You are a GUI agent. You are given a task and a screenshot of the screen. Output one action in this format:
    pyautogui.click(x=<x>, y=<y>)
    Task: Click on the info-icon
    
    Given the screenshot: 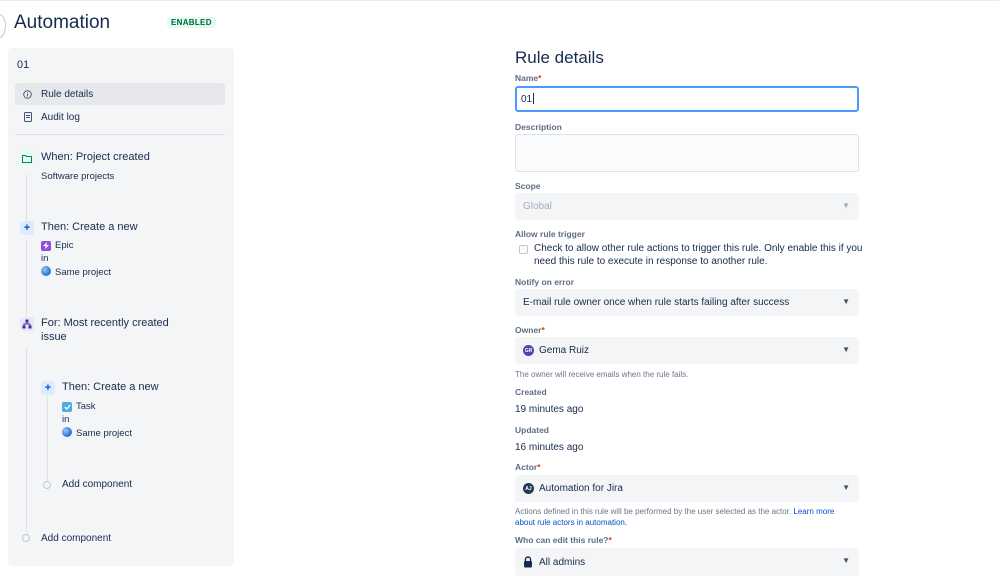 What is the action you would take?
    pyautogui.click(x=27, y=94)
    